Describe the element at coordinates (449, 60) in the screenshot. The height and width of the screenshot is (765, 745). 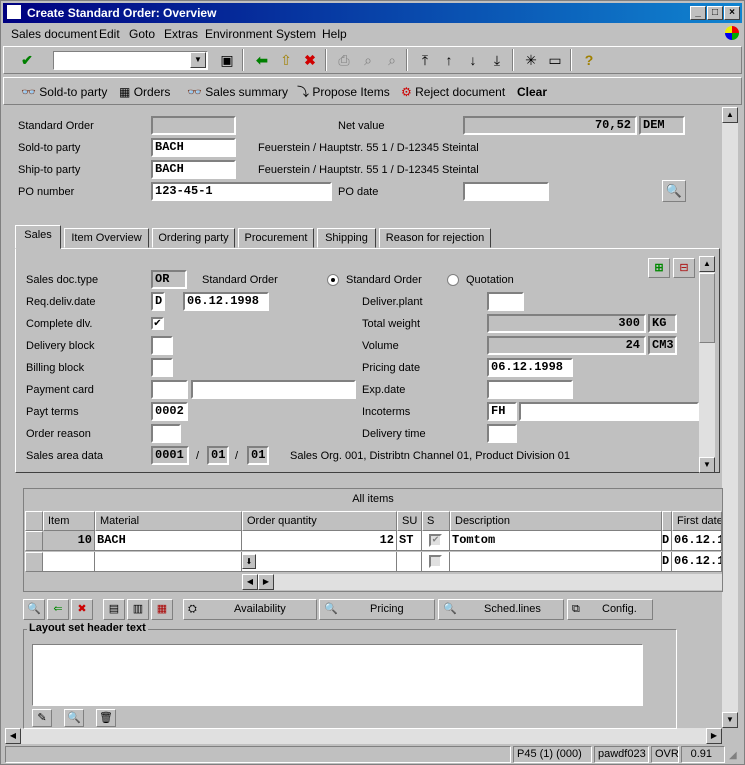
I see `previous-page-icon: ↑` at that location.